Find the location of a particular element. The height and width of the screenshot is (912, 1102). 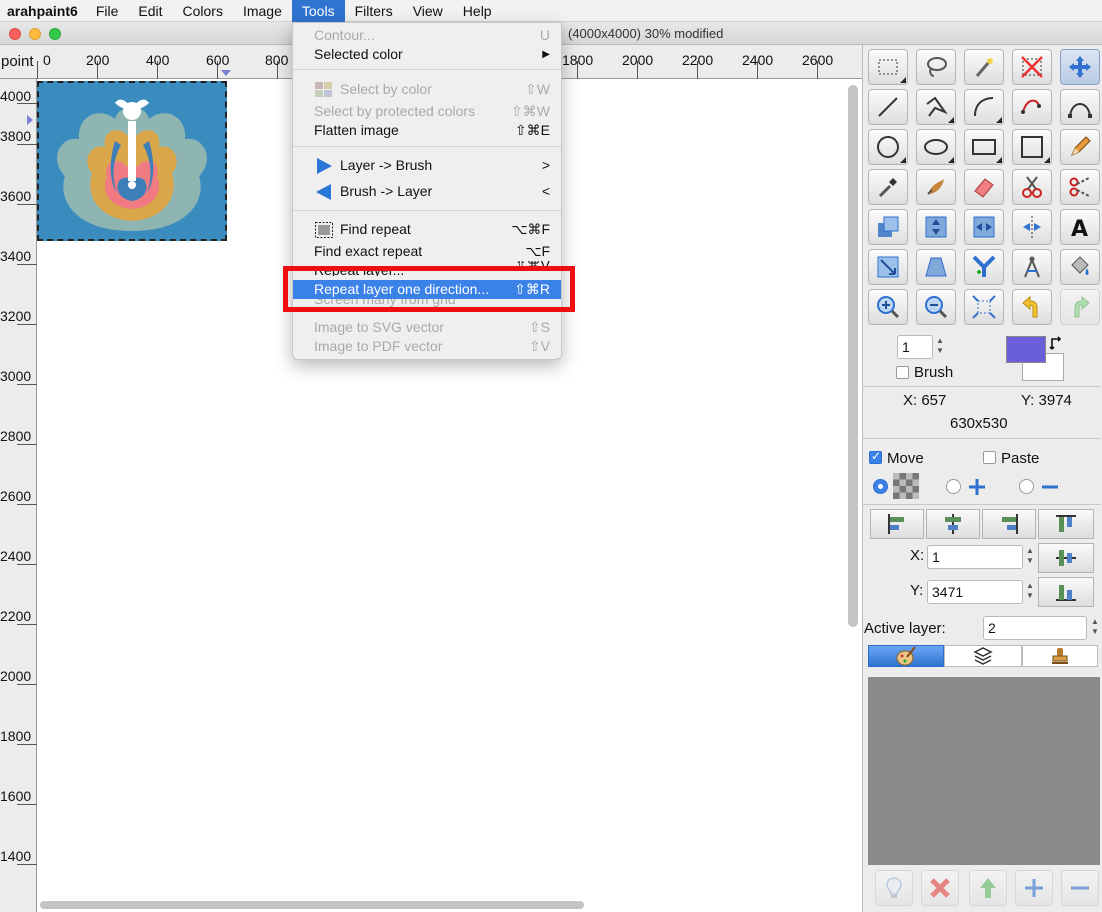

vertical-scrollbar is located at coordinates (853, 356).